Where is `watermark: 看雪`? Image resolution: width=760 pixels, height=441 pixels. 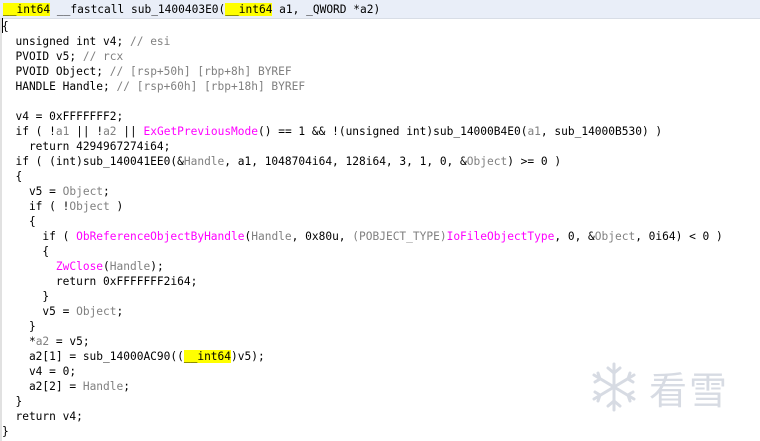 watermark: 看雪 is located at coordinates (667, 387).